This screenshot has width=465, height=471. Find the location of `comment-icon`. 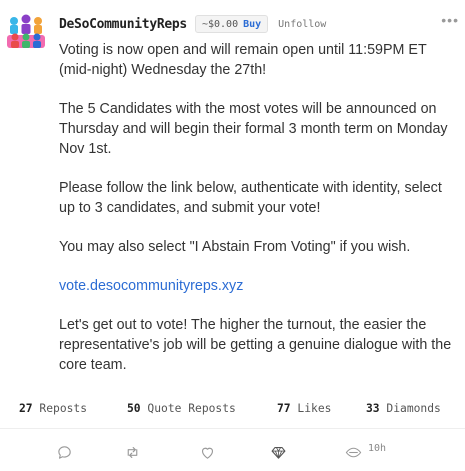

comment-icon is located at coordinates (64, 452).